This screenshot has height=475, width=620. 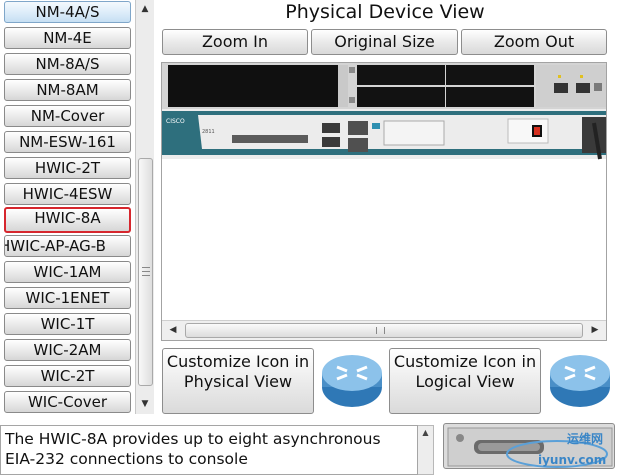 I want to click on view-title: Physical Device View, so click(x=385, y=12).